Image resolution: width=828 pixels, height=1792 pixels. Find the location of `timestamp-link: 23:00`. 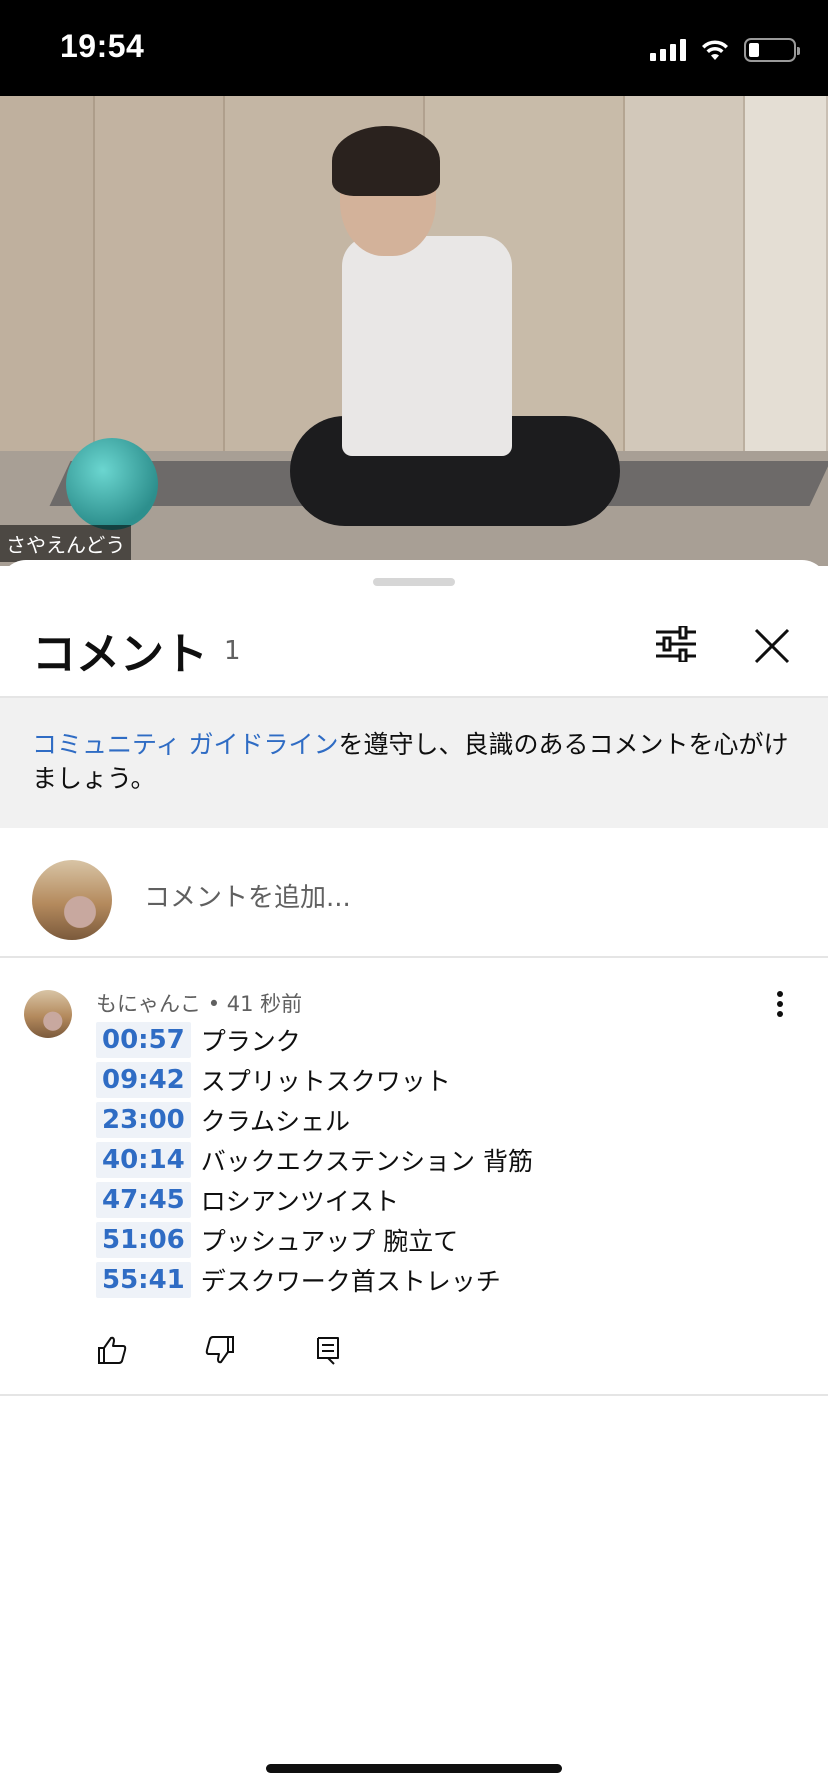

timestamp-link: 23:00 is located at coordinates (143, 1120).